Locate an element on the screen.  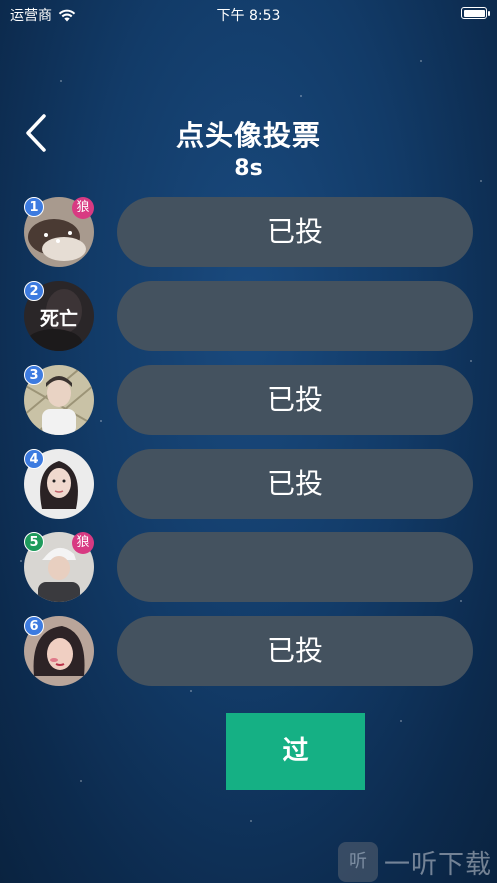
player-row-6: 6 已投 is located at coordinates (248, 651).